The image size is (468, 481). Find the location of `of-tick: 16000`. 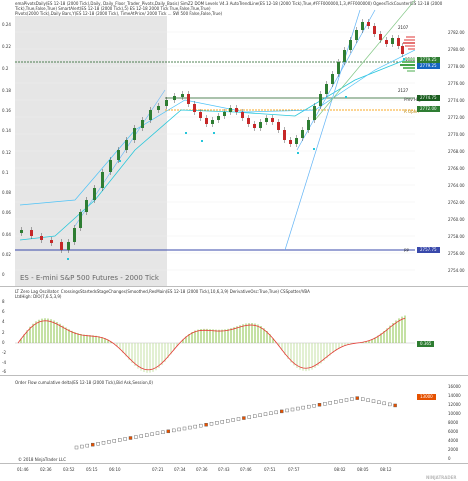

of-tick: 16000 is located at coordinates (454, 386).